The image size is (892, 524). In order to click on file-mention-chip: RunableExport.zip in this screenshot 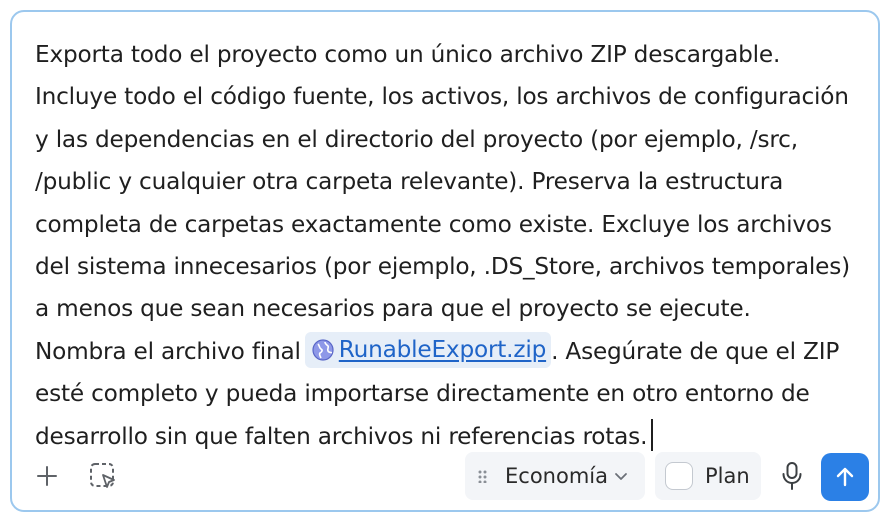, I will do `click(428, 350)`.